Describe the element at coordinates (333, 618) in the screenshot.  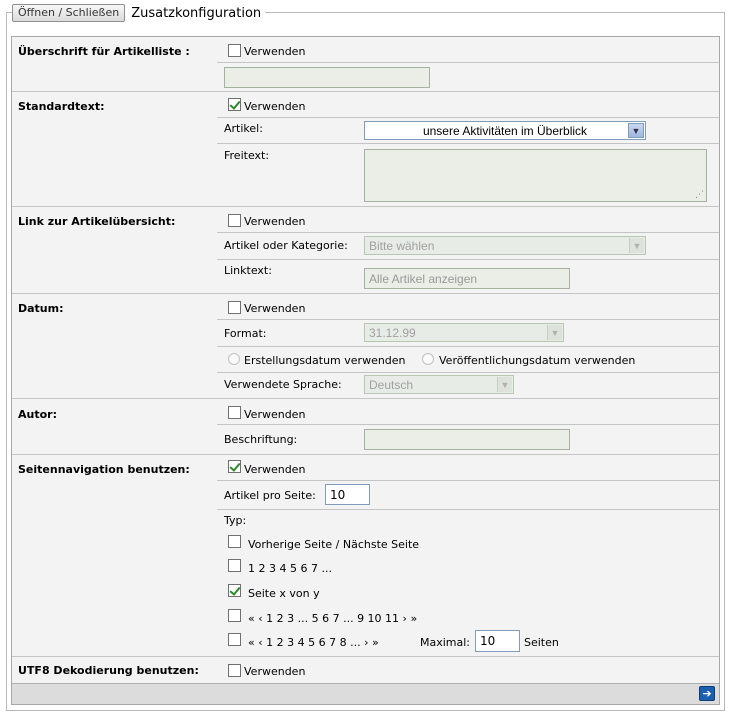
I see `nav-option-gapped-label: « ‹ 1 2 3 ... 5 6 7 ... 9 10 11 › »` at that location.